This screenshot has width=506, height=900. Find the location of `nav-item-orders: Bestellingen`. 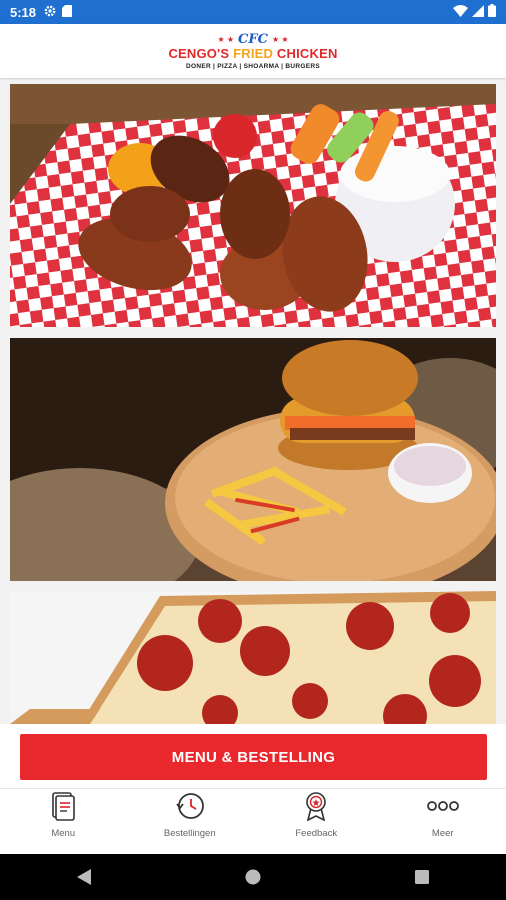

nav-item-orders: Bestellingen is located at coordinates (190, 822).